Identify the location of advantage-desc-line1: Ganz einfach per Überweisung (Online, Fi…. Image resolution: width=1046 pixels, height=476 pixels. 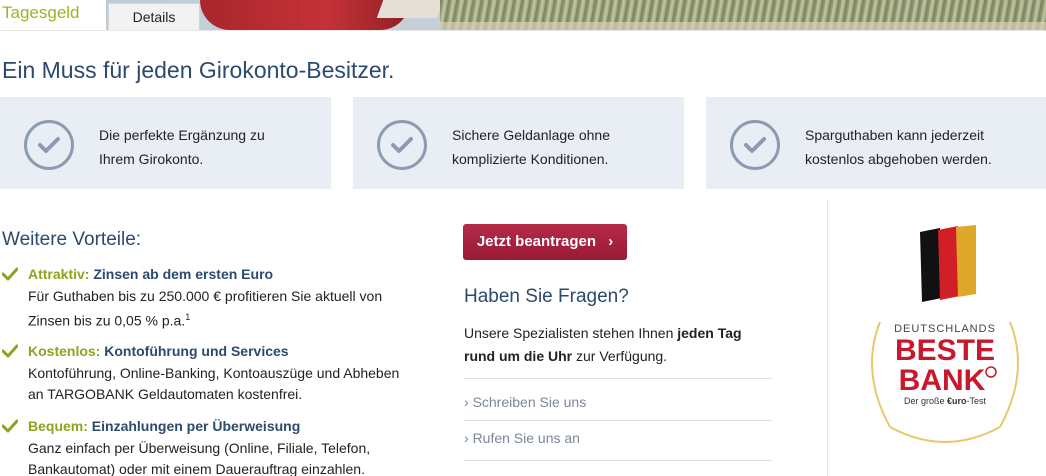
(199, 448).